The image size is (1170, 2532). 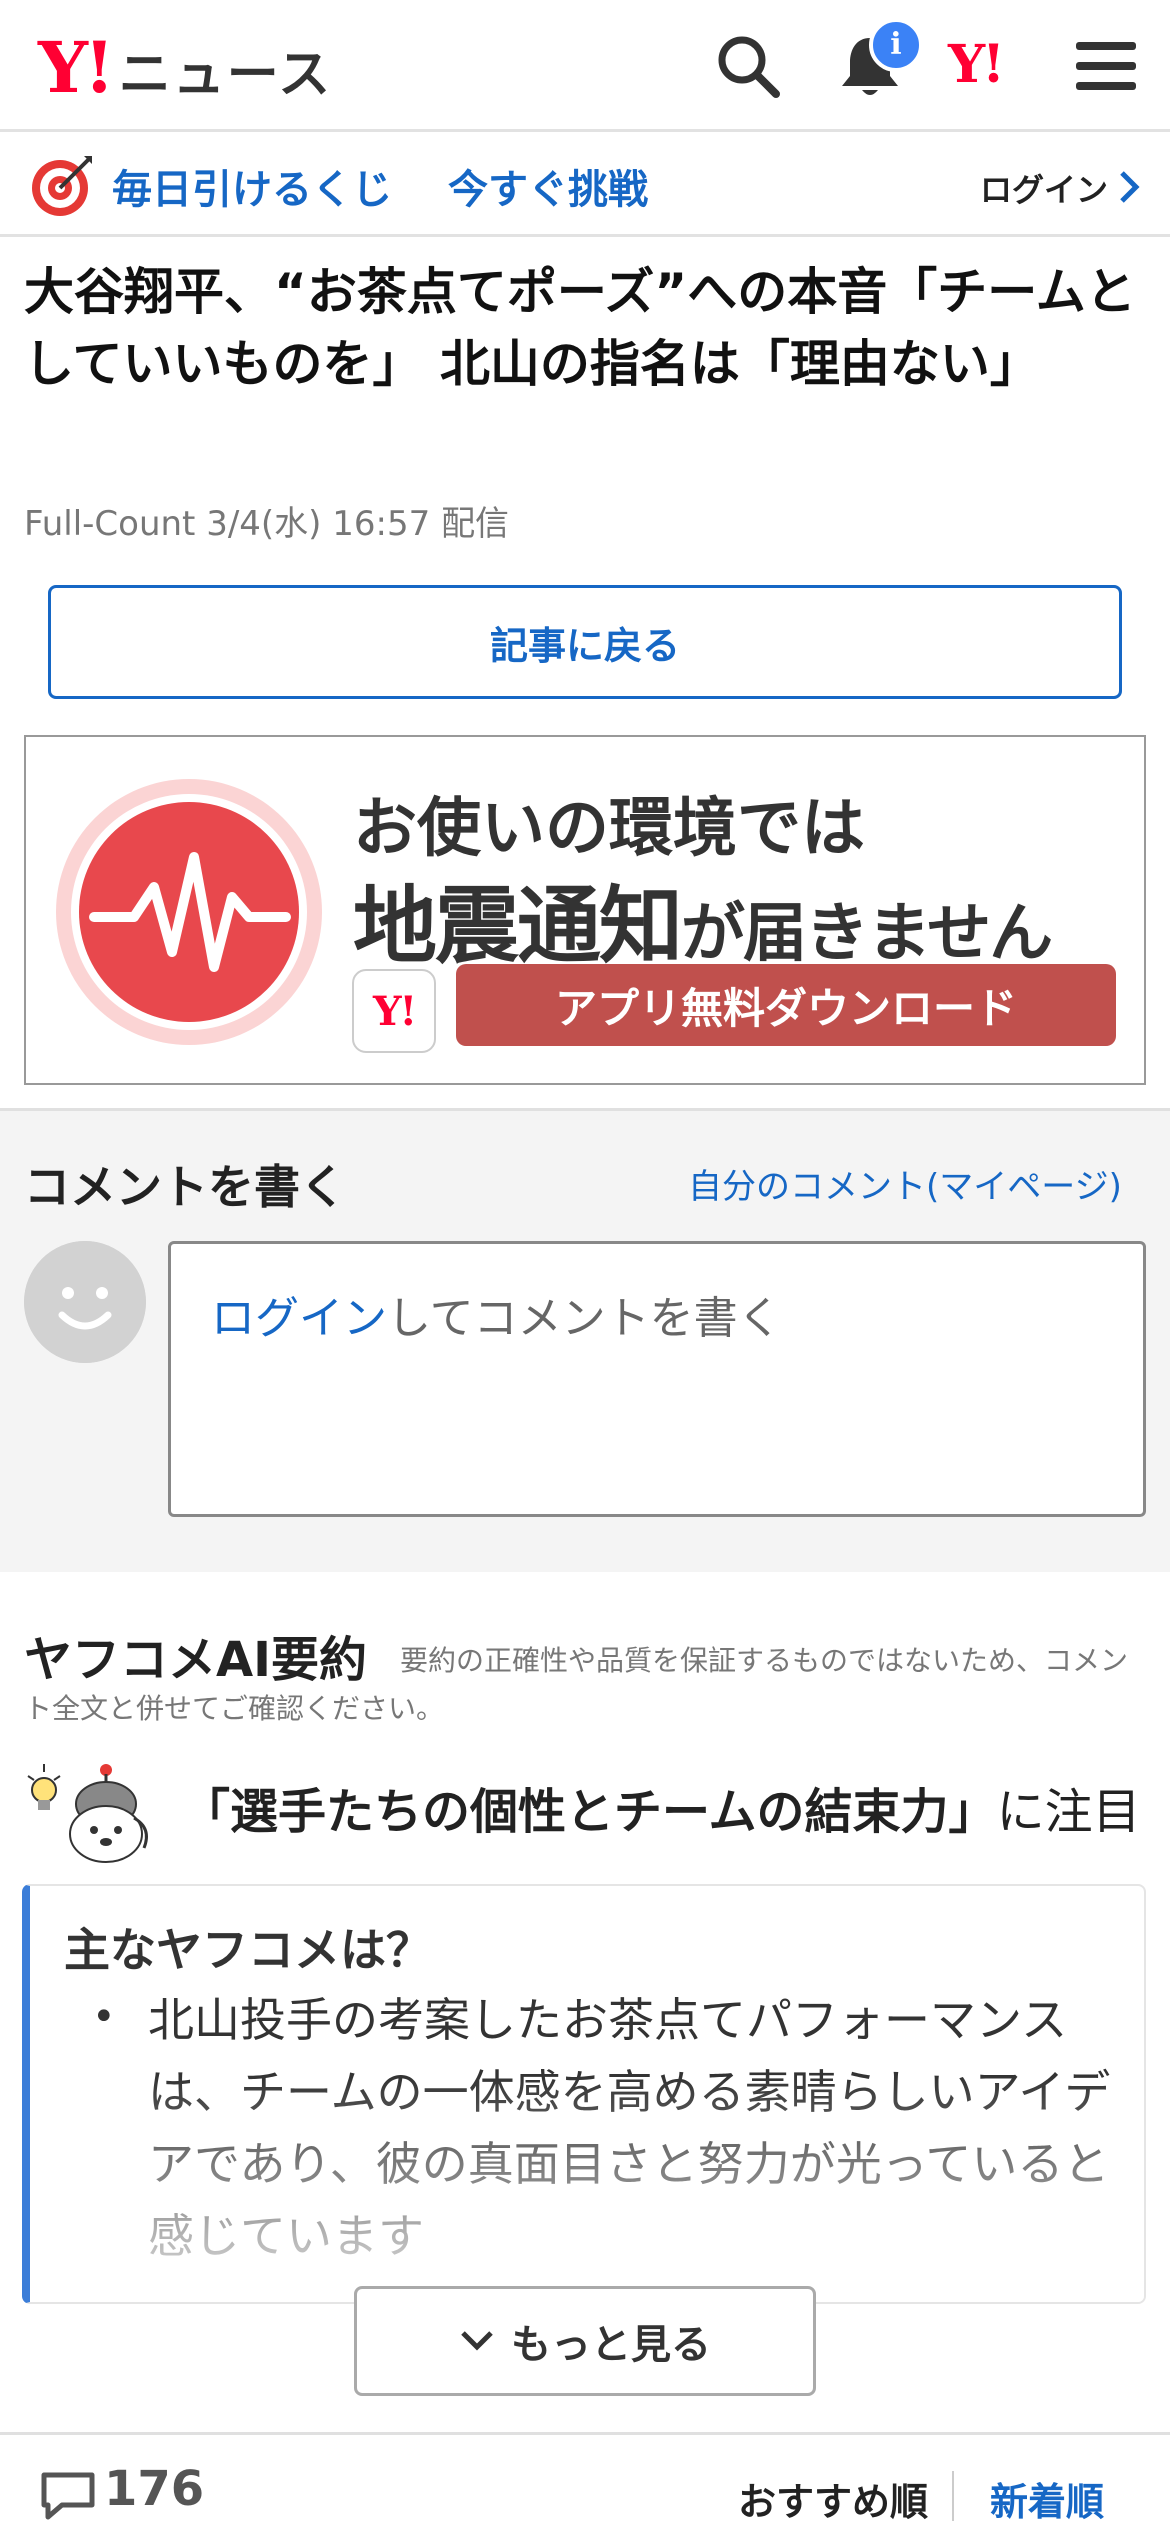 I want to click on ai-card-title: 主なヤフコメは？, so click(x=248, y=1950).